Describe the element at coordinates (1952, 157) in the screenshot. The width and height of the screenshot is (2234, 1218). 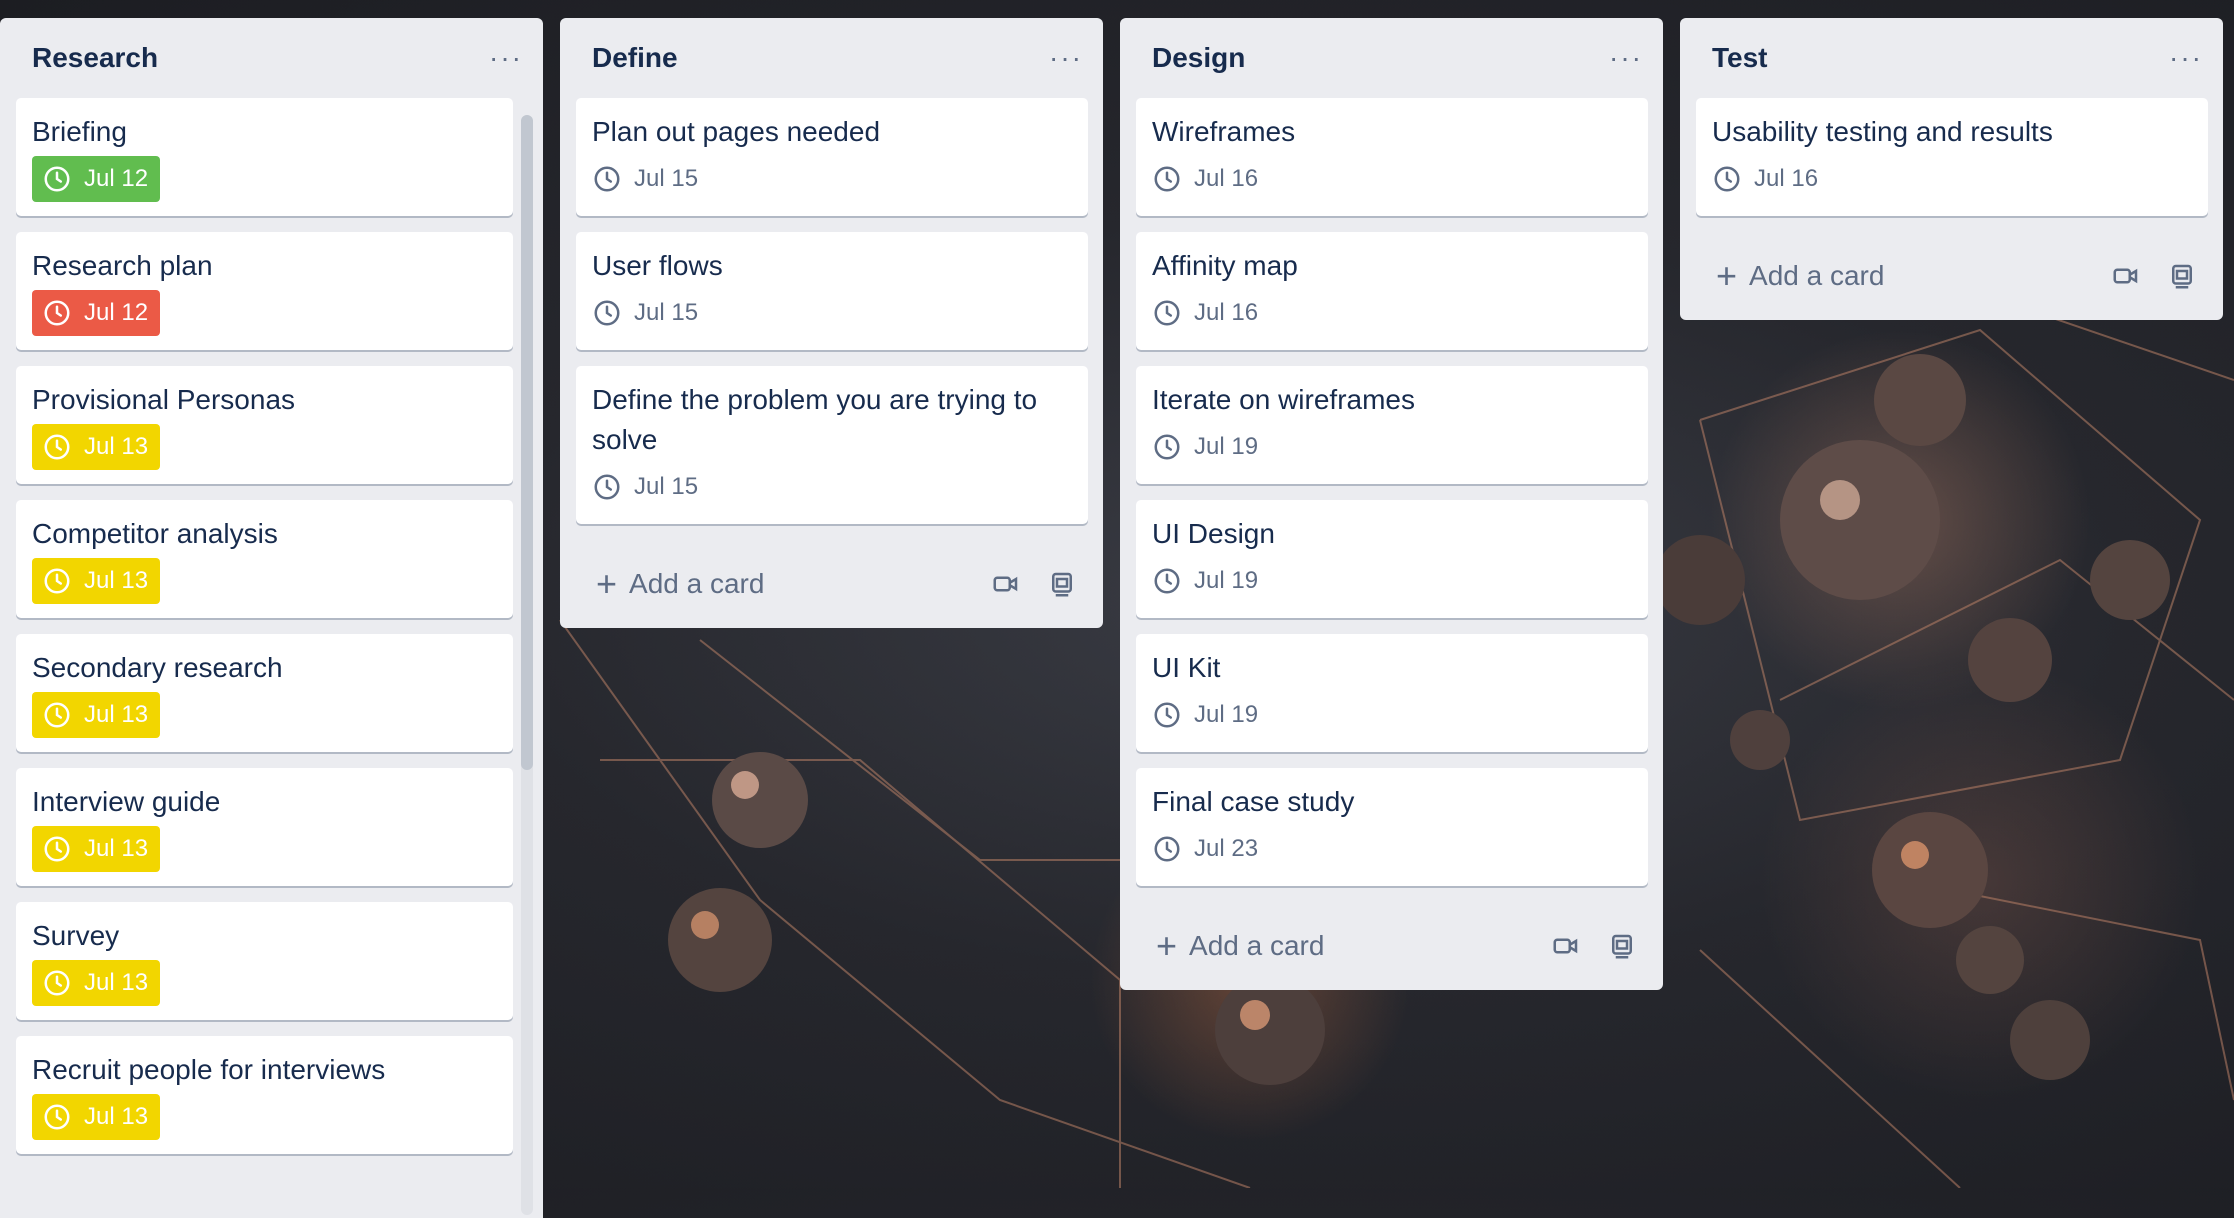
I see `card-usability-testing: Usability testing and results Jul 16` at that location.